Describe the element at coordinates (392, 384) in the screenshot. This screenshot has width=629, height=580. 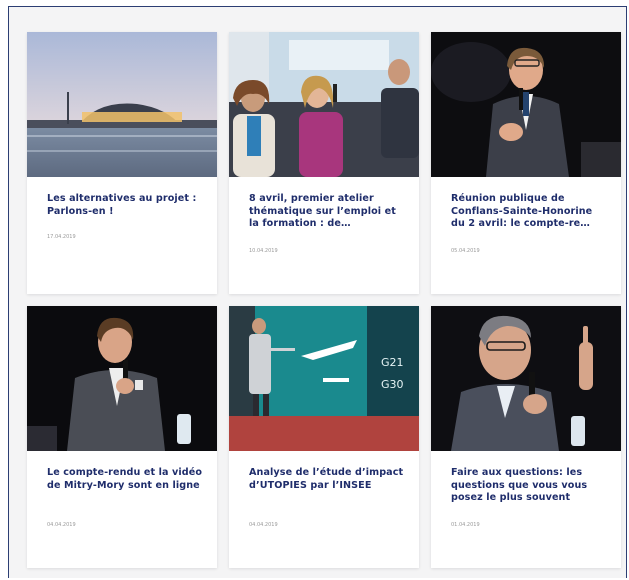
I see `svg-text: G30` at that location.